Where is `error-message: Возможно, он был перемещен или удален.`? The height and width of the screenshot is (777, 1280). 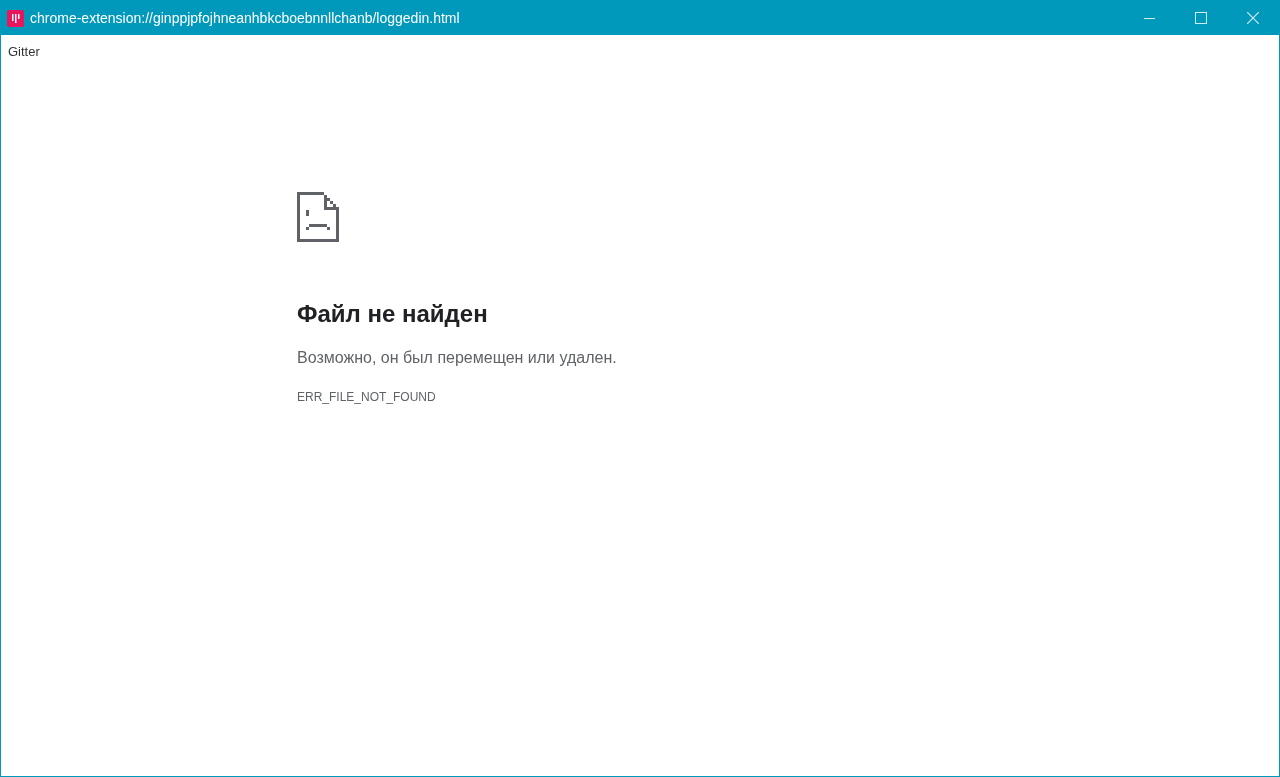
error-message: Возможно, он был перемещен или удален. is located at coordinates (457, 357).